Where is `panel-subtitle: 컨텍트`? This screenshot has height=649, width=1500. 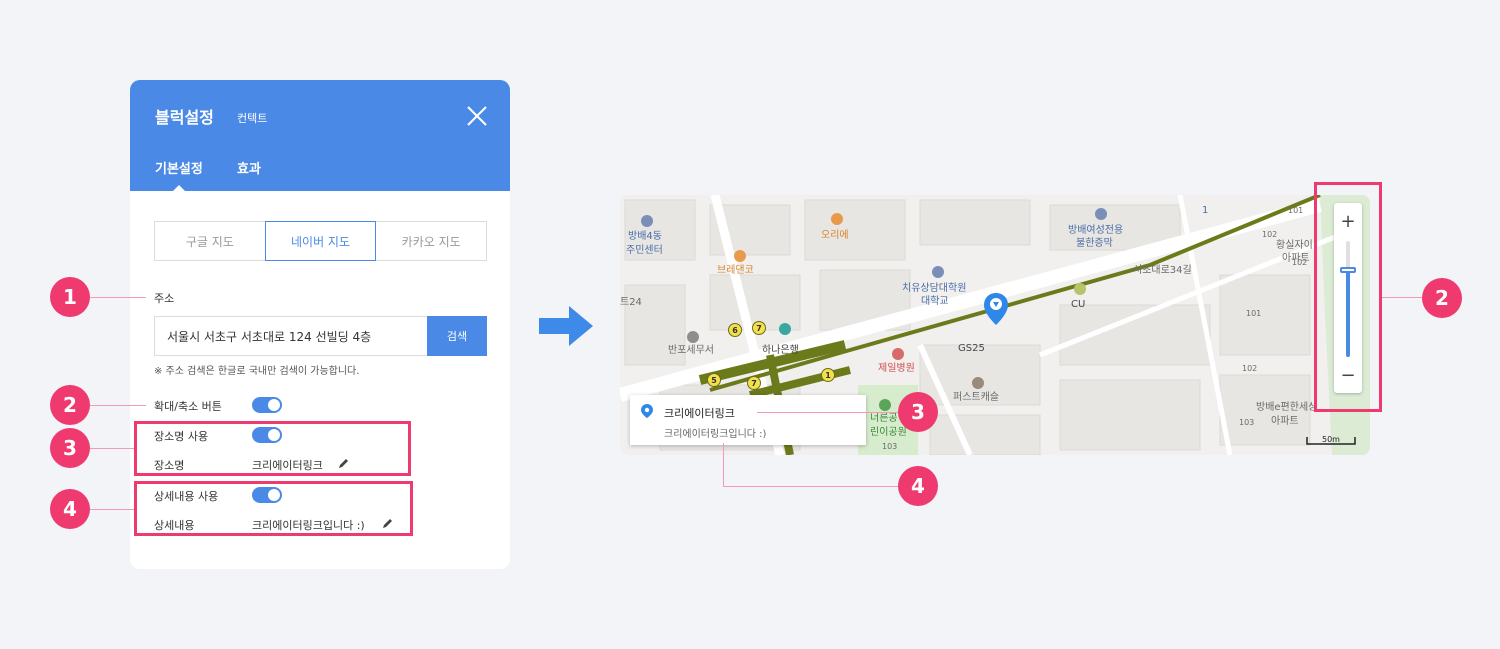 panel-subtitle: 컨텍트 is located at coordinates (252, 118).